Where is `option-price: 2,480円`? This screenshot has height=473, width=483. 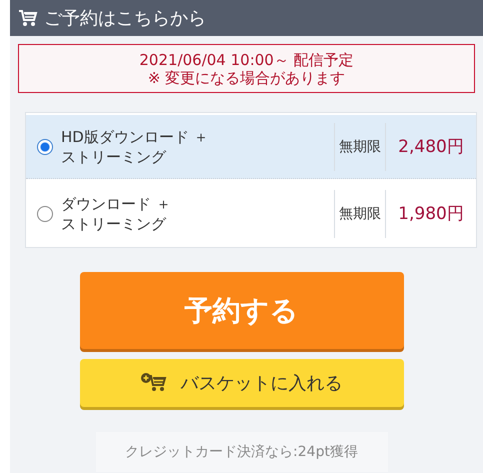
option-price: 2,480円 is located at coordinates (431, 147).